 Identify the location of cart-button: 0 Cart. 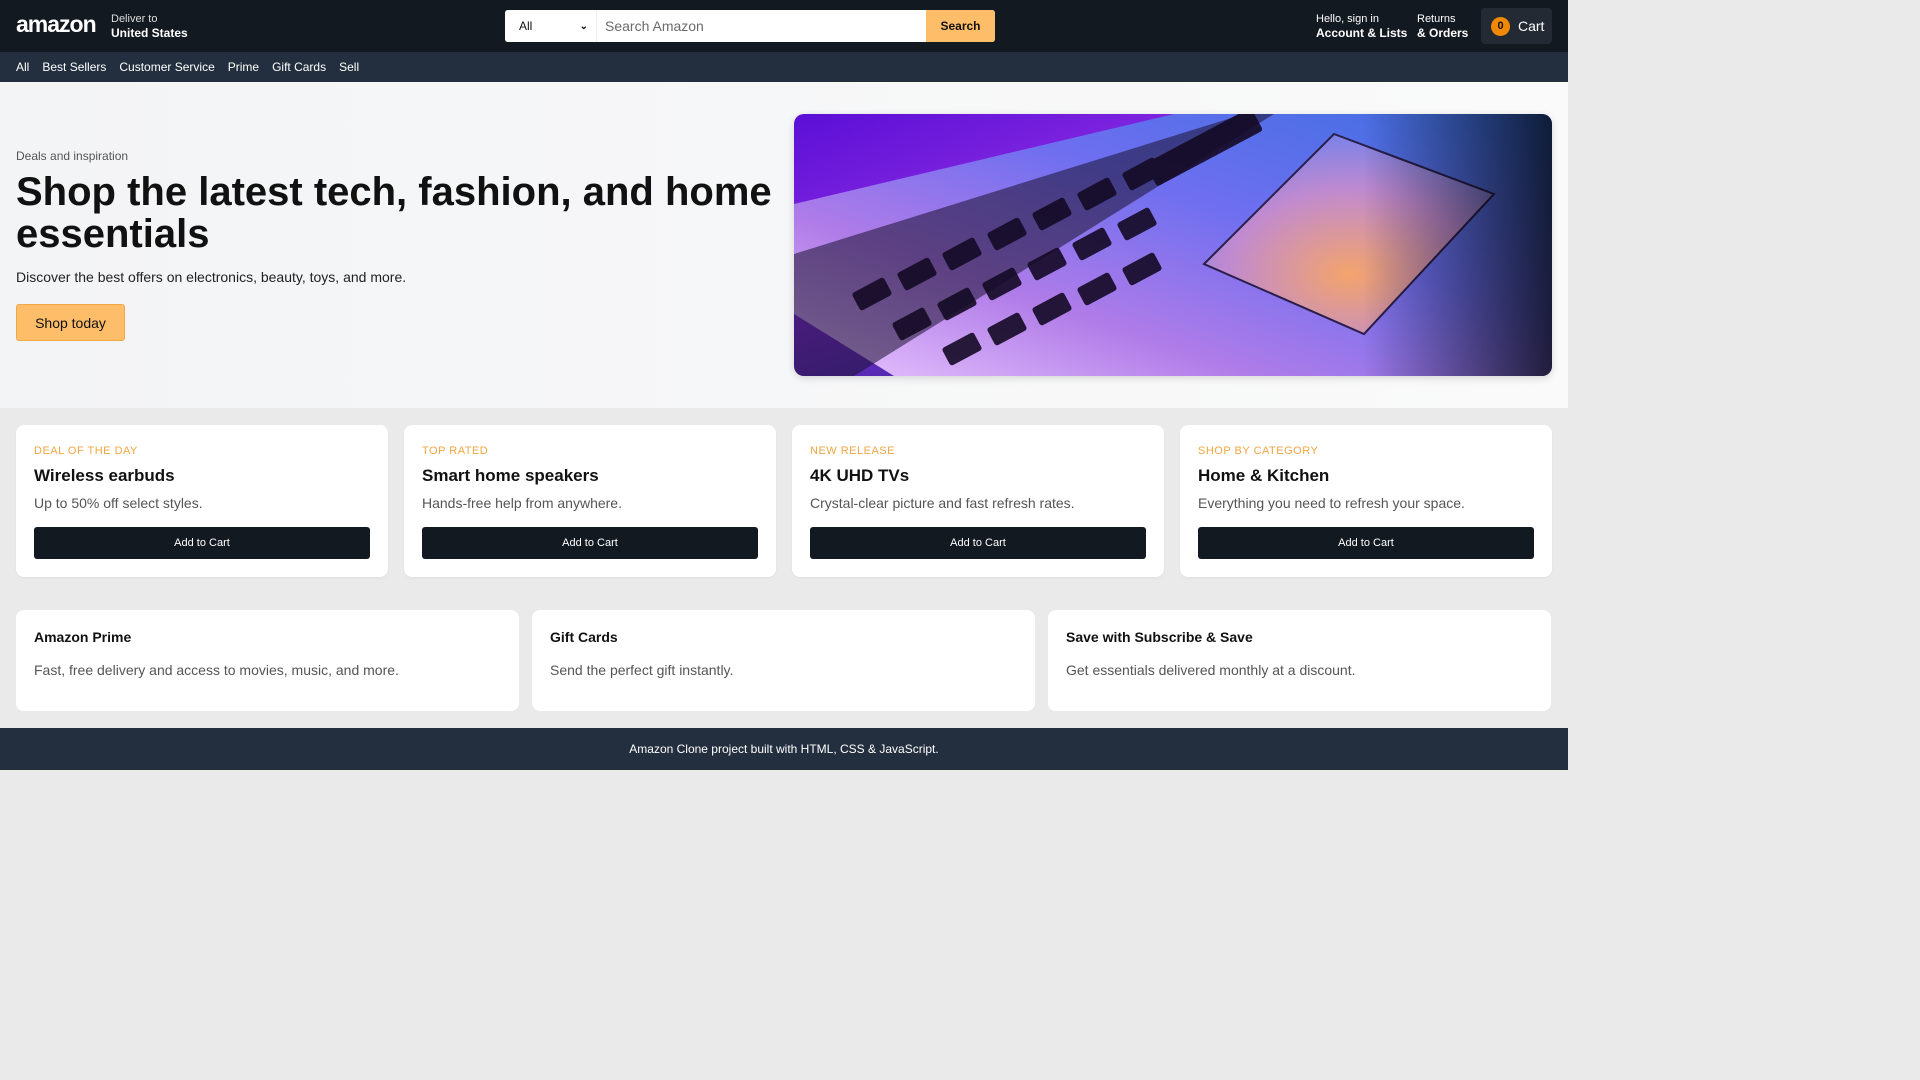
(1516, 26).